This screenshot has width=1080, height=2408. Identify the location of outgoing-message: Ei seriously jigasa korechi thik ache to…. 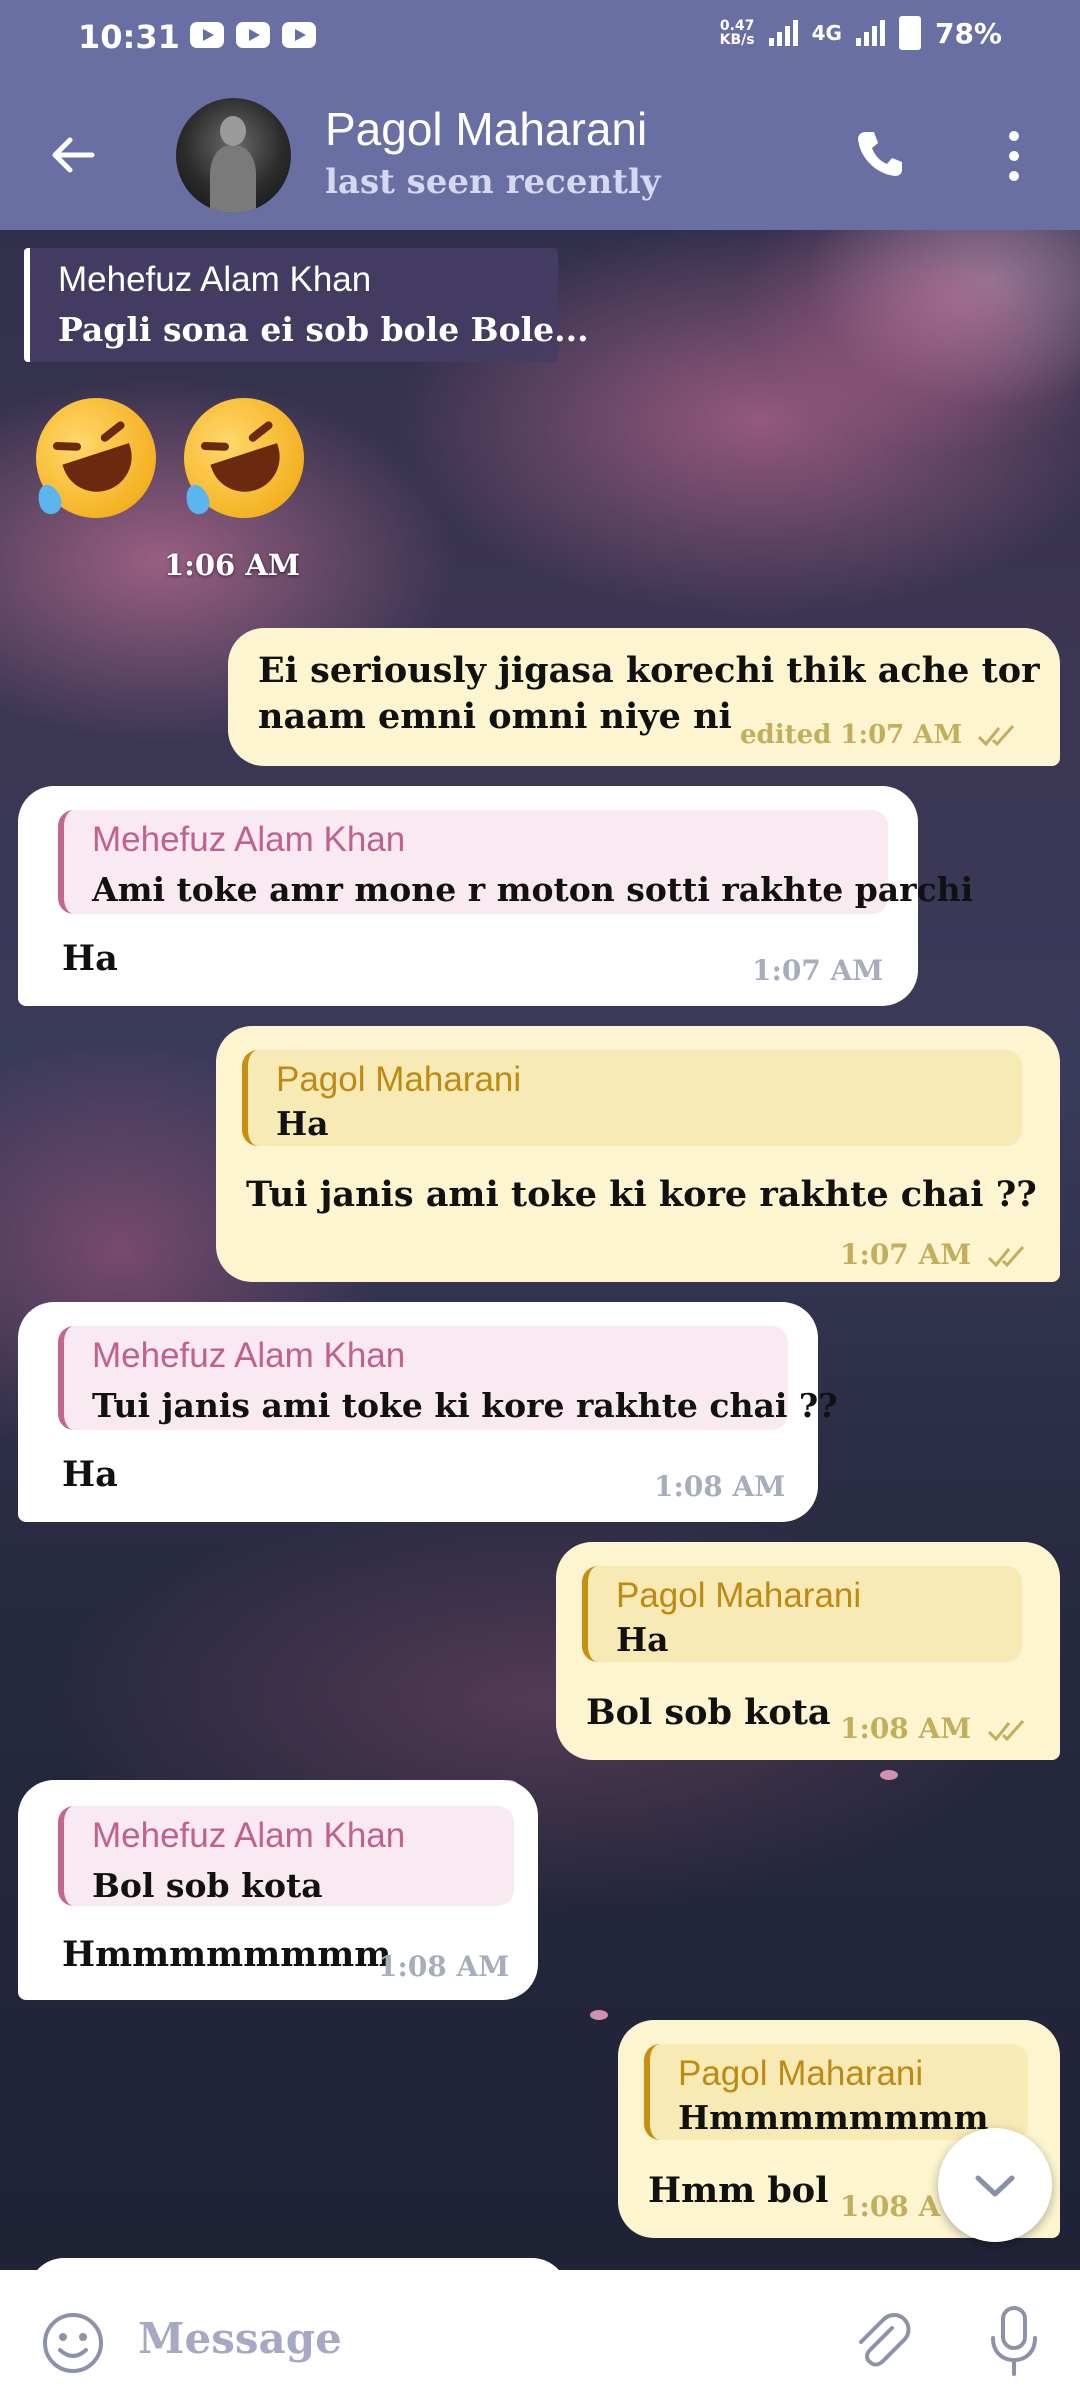
(644, 697).